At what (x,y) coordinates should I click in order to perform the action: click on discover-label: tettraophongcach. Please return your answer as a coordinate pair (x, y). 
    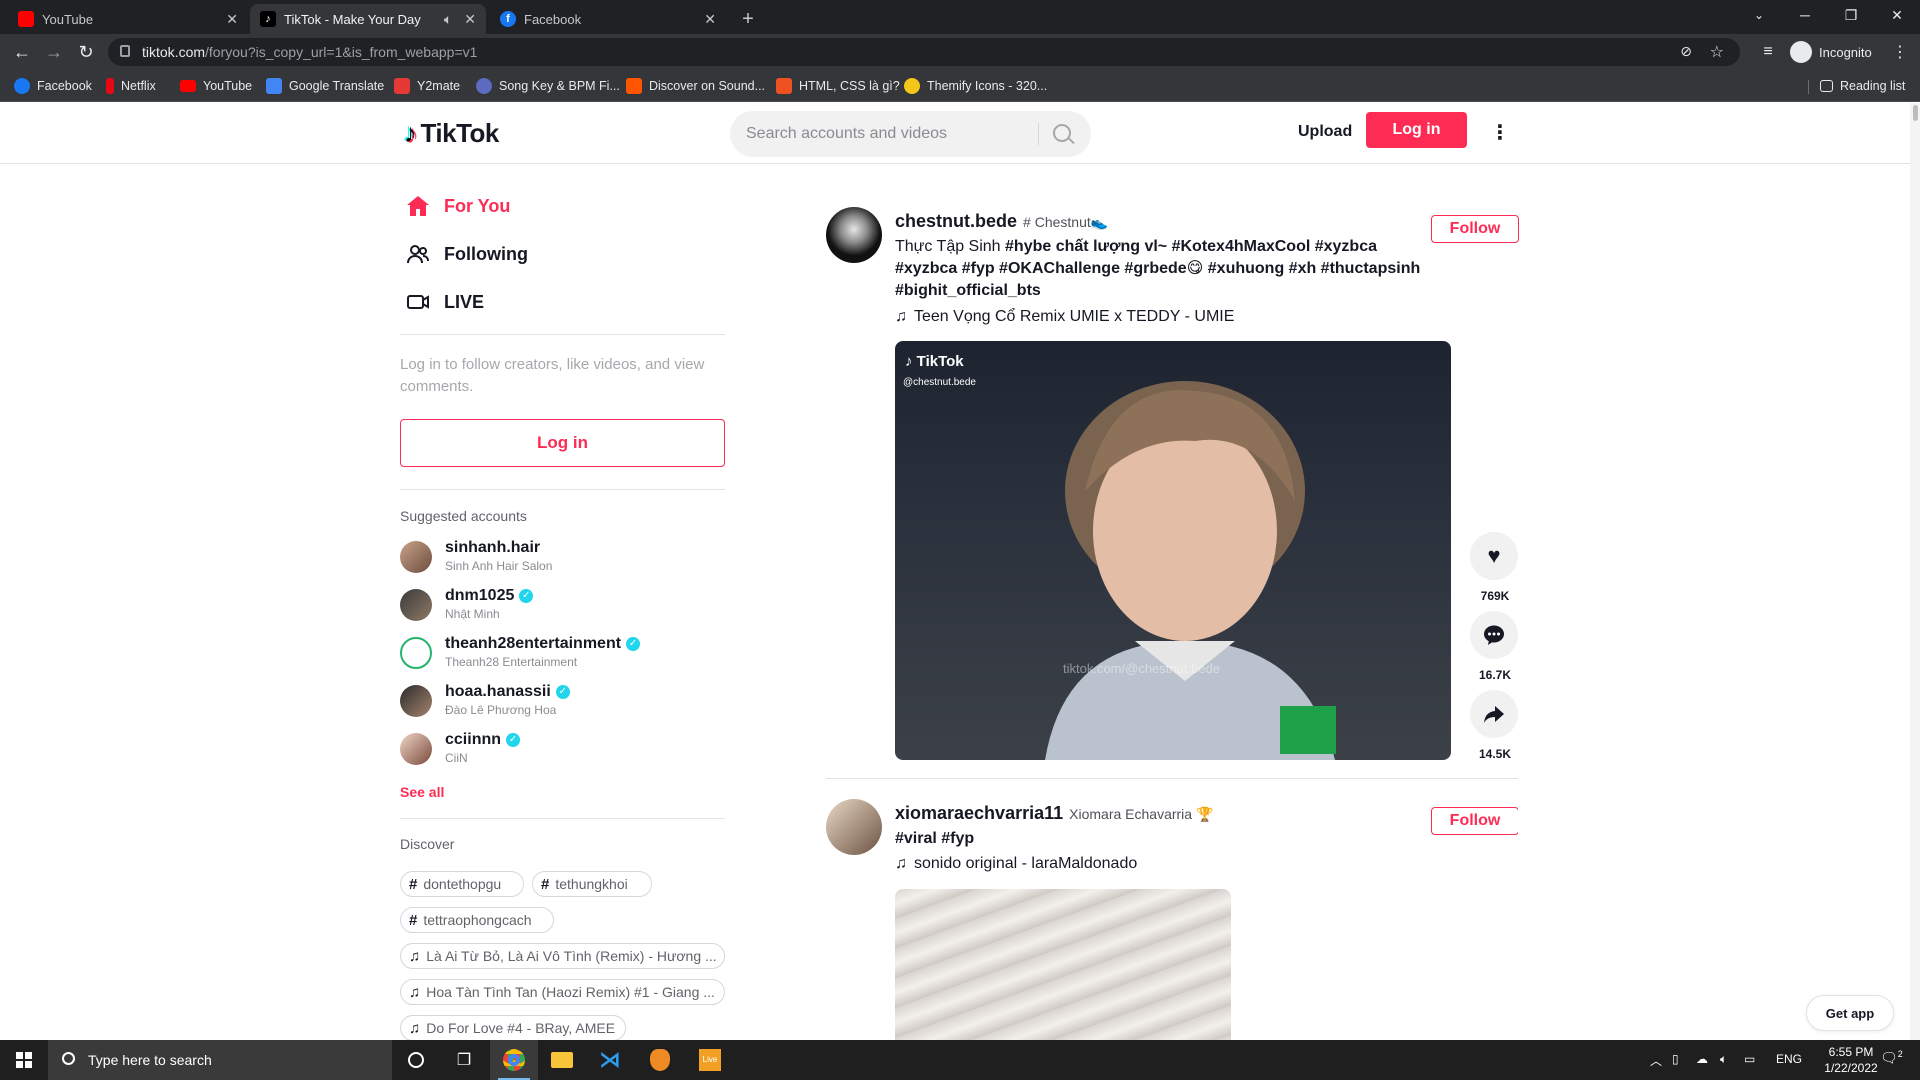
    Looking at the image, I should click on (477, 920).